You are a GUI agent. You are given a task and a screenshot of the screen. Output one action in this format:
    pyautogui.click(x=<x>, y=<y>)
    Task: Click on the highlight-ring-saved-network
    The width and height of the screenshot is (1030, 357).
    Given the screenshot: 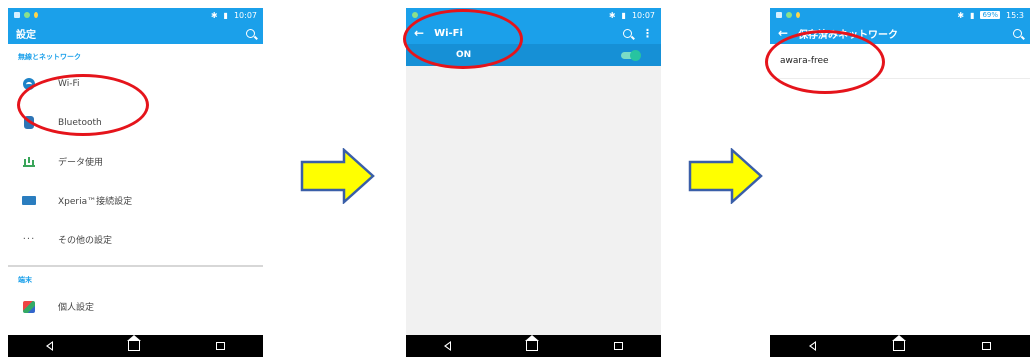 What is the action you would take?
    pyautogui.click(x=825, y=62)
    